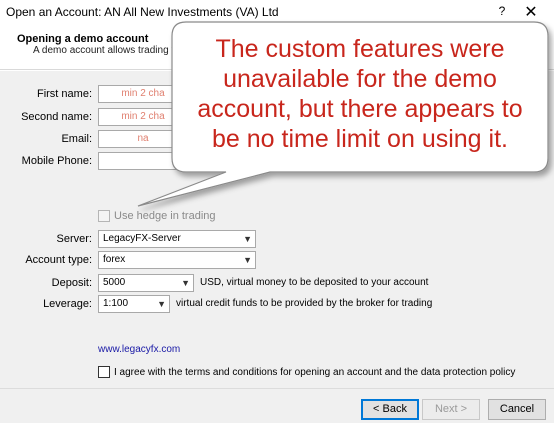 The image size is (554, 423). What do you see at coordinates (116, 303) in the screenshot?
I see `leverage-value: 1:100` at bounding box center [116, 303].